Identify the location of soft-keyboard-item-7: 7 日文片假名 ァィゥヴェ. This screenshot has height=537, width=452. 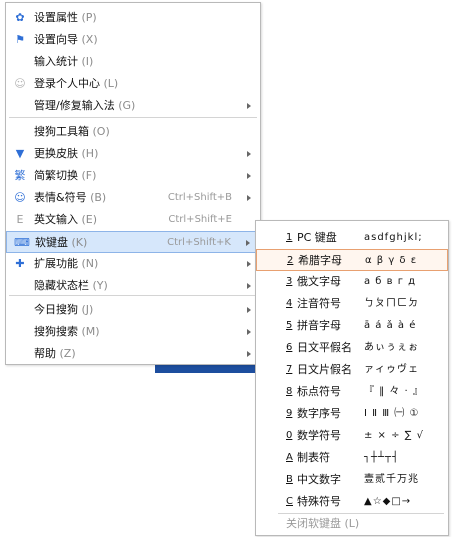
(352, 370).